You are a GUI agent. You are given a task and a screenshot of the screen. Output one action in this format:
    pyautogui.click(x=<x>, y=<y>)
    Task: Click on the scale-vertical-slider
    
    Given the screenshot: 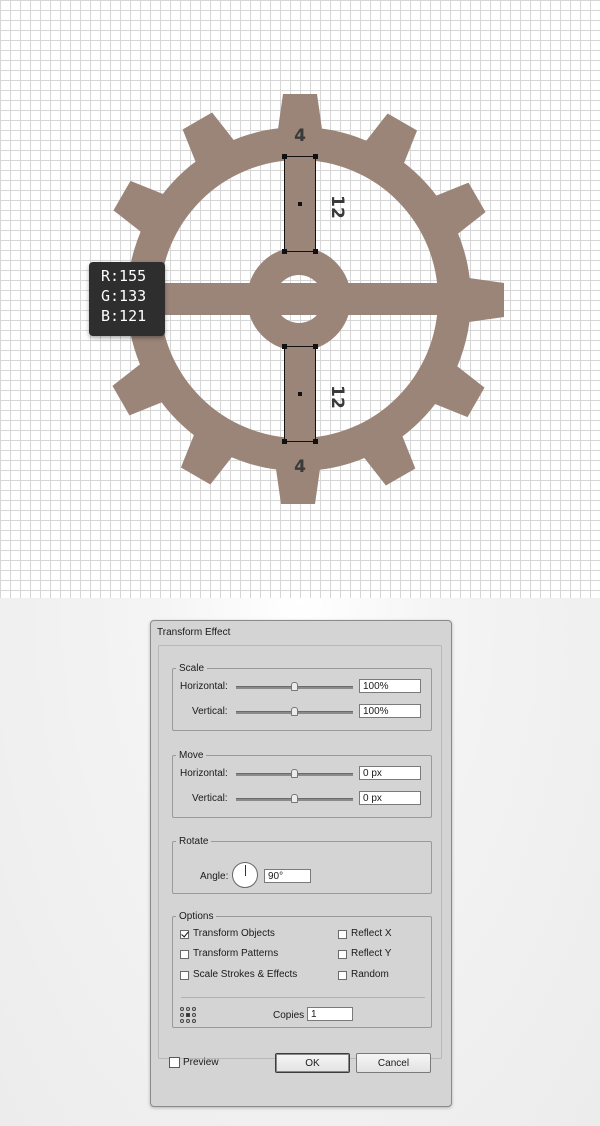 What is the action you would take?
    pyautogui.click(x=294, y=711)
    